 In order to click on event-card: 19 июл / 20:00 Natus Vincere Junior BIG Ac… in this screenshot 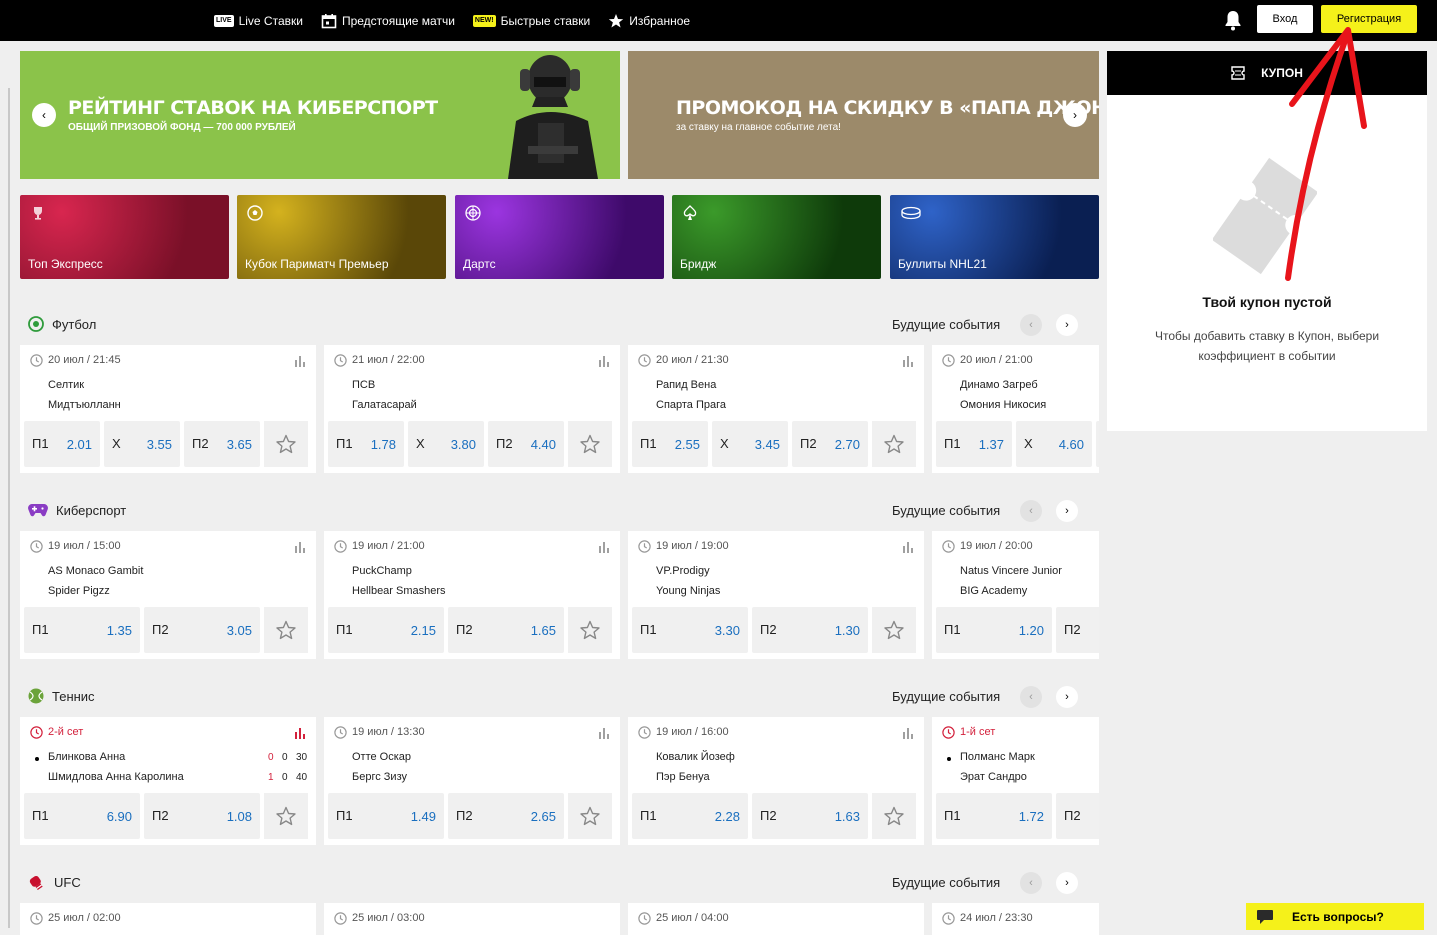, I will do `click(1015, 595)`.